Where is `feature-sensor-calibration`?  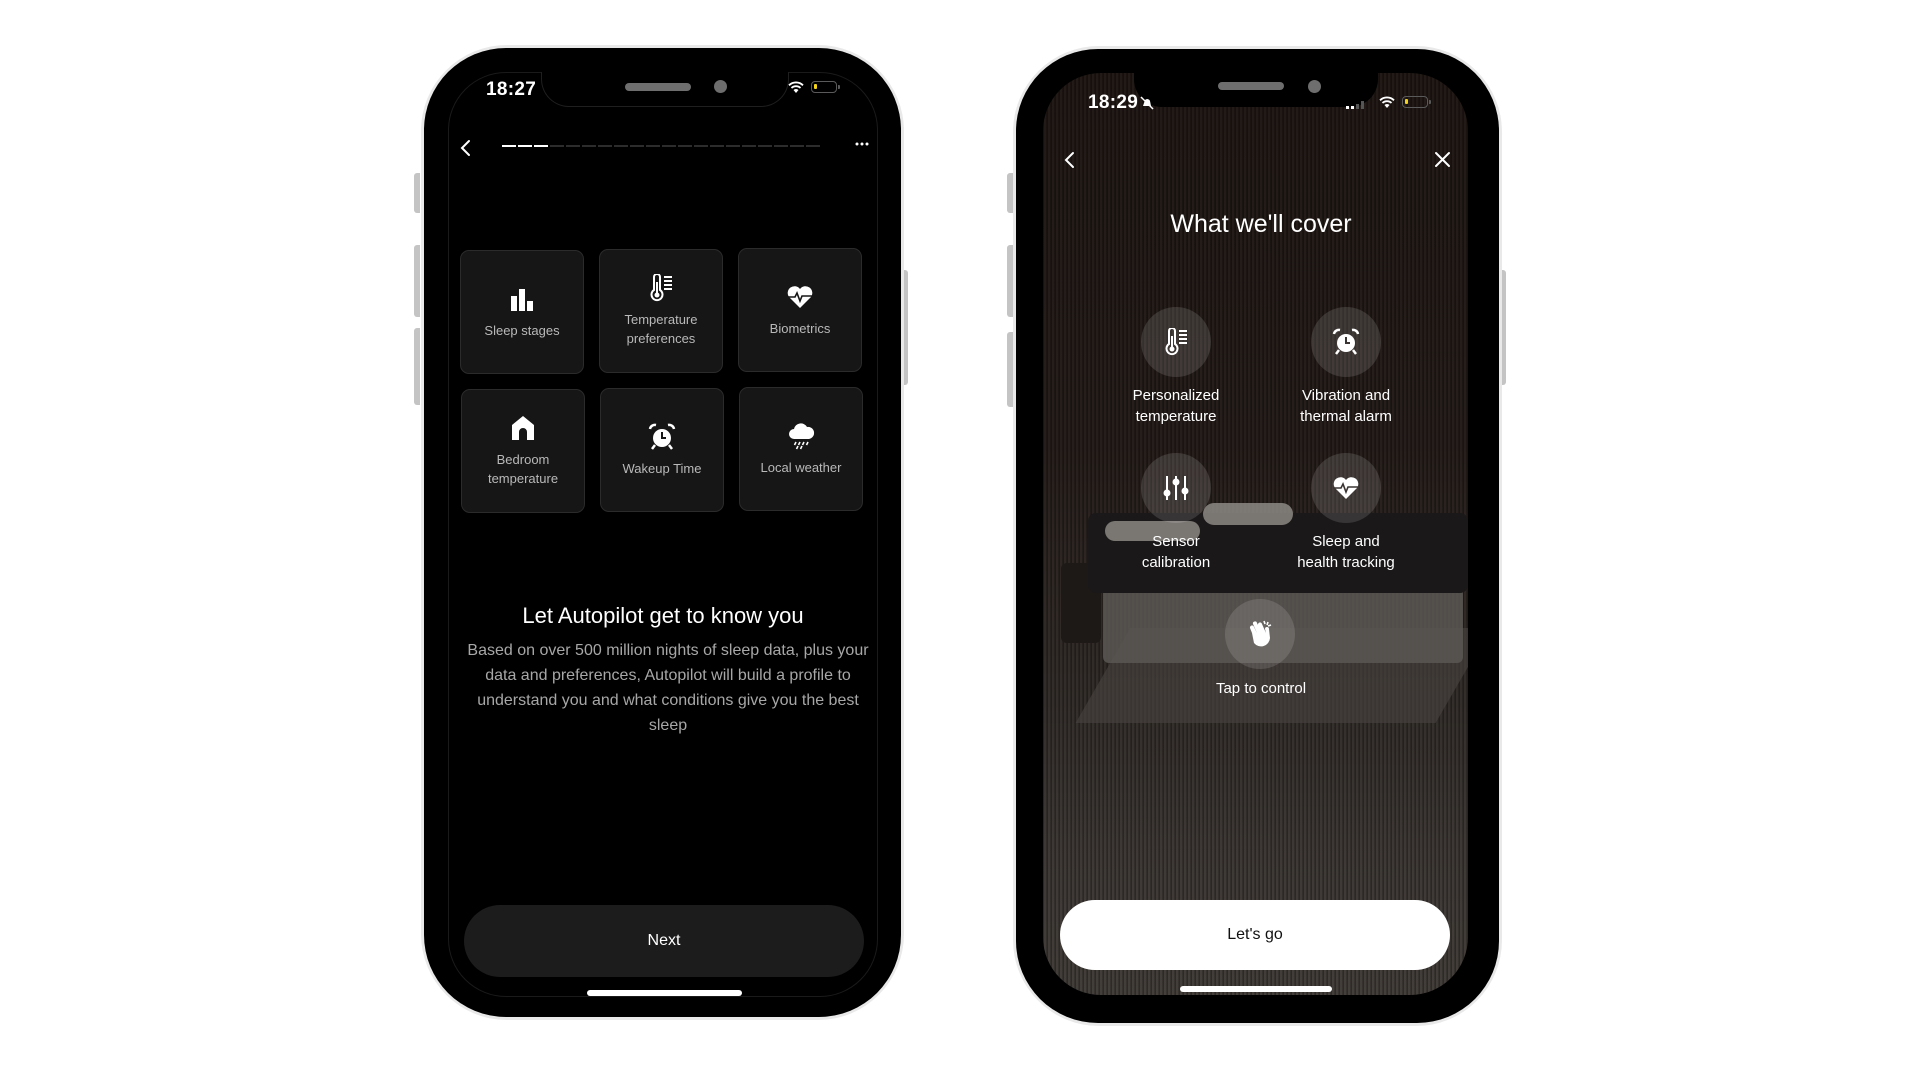
feature-sensor-calibration is located at coordinates (1176, 488).